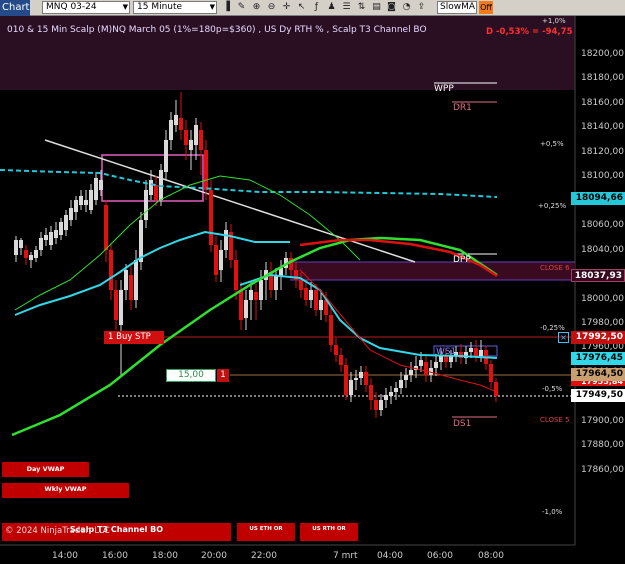 Image resolution: width=625 pixels, height=564 pixels. I want to click on pct-minus-025: -0,25%, so click(552, 328).